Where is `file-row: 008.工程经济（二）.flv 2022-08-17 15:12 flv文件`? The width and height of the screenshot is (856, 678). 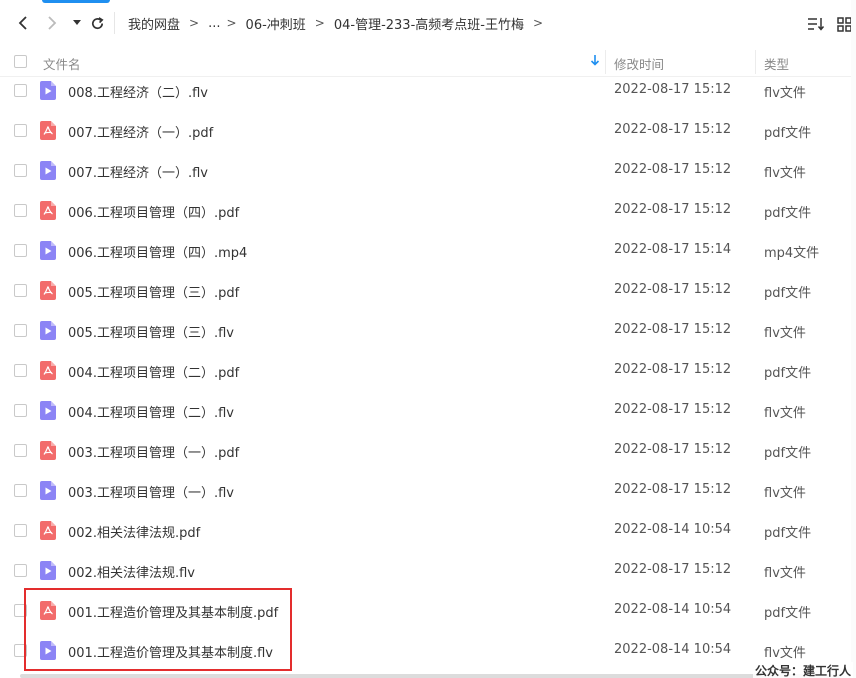 file-row: 008.工程经济（二）.flv 2022-08-17 15:12 flv文件 is located at coordinates (428, 90).